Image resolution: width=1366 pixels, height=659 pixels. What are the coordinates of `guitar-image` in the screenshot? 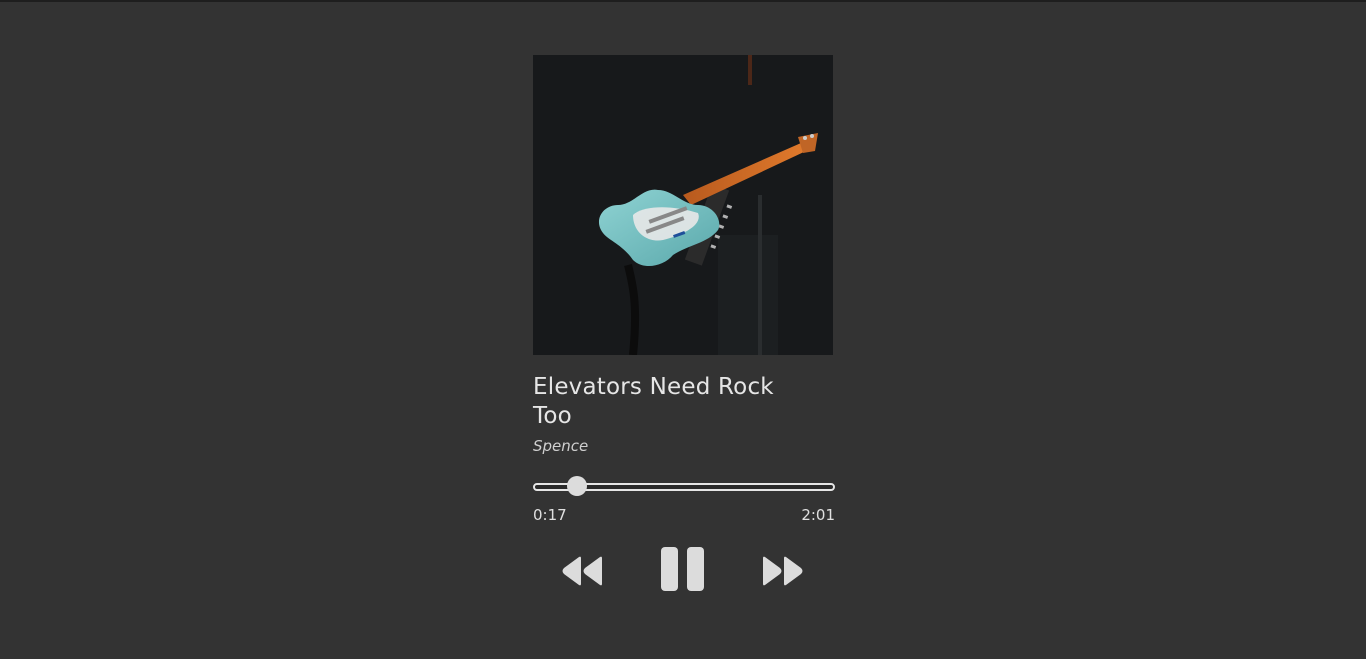 It's located at (683, 205).